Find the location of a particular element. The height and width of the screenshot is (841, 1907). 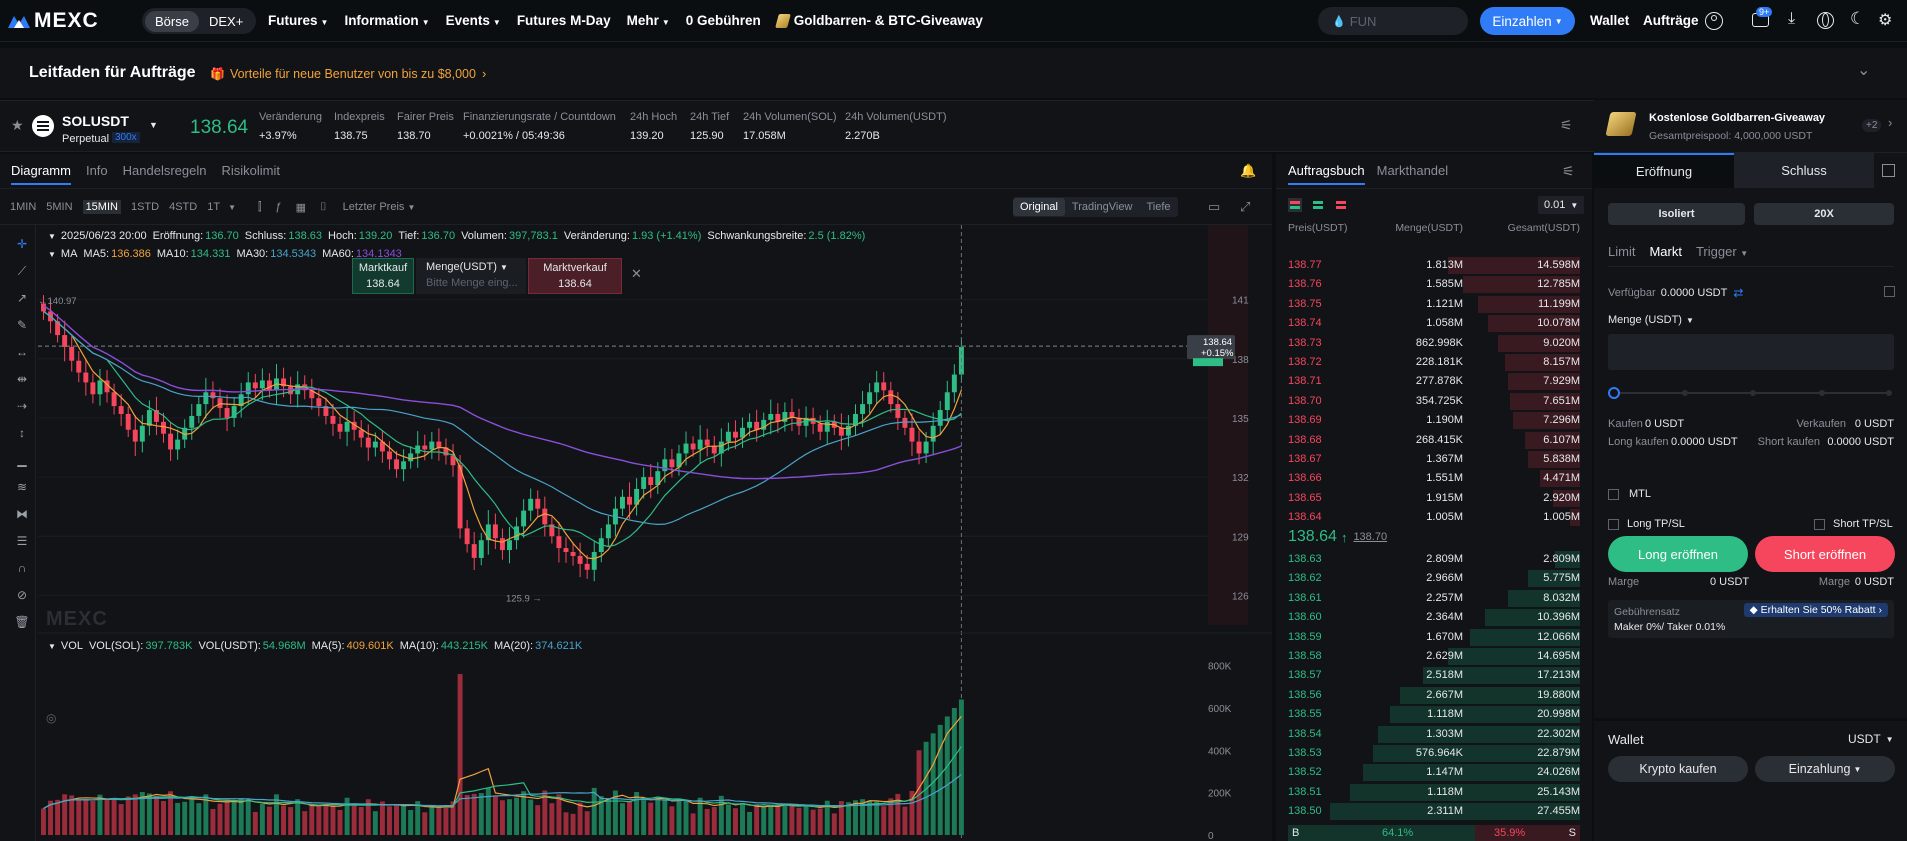

candle-type-icon: ⫿ is located at coordinates (260, 207).